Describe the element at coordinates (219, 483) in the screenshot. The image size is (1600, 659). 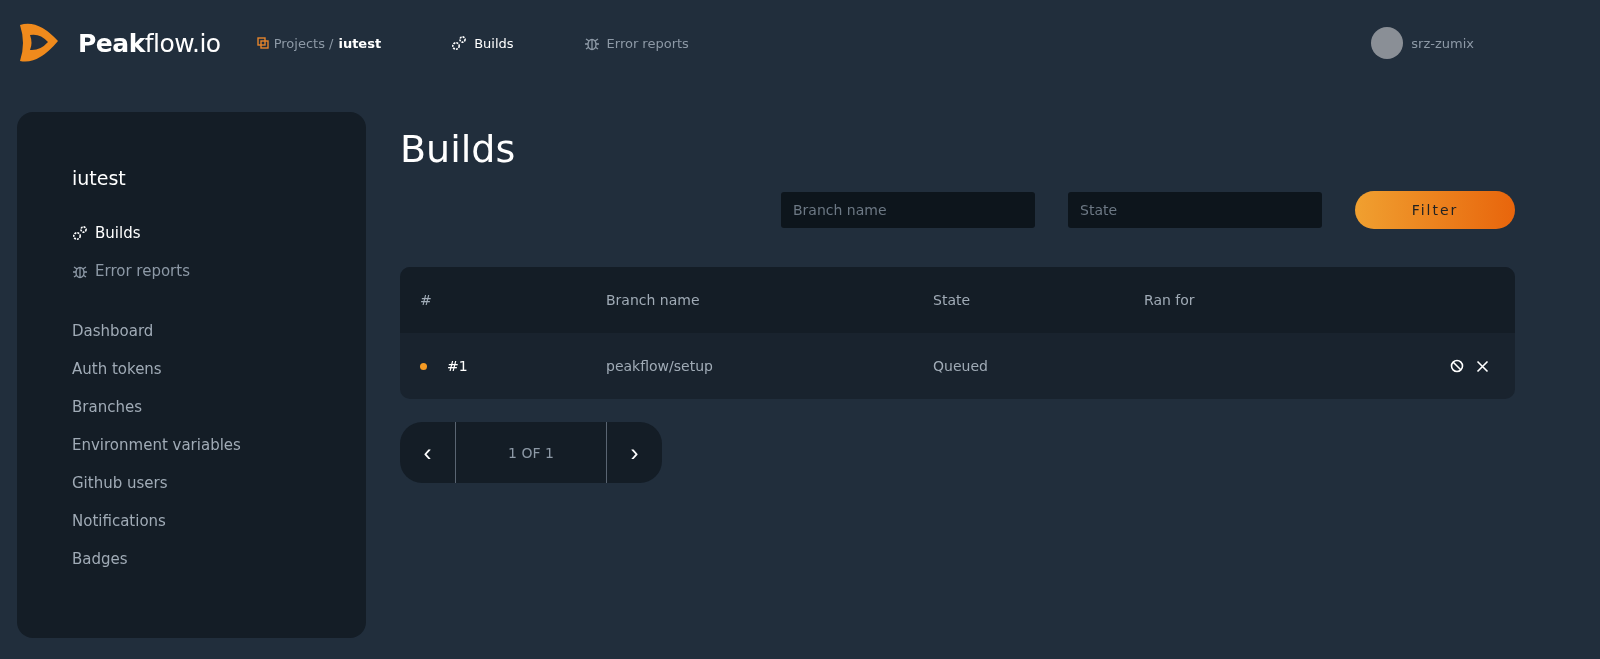
I see `sidebar-item: Github users` at that location.